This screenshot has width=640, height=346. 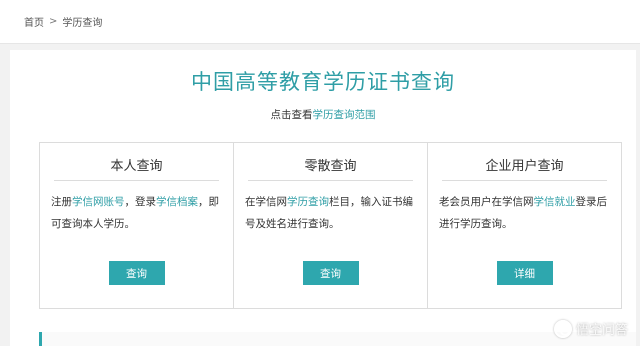 I want to click on enterprise-detail-button: 详细, so click(x=524, y=273).